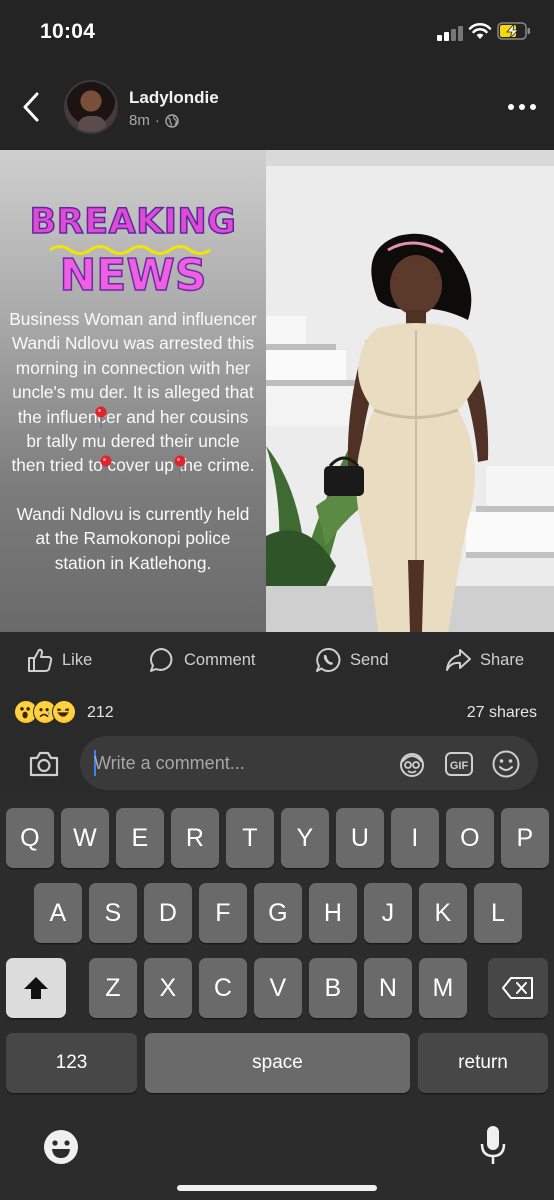  What do you see at coordinates (45, 712) in the screenshot?
I see `reaction-emojis` at bounding box center [45, 712].